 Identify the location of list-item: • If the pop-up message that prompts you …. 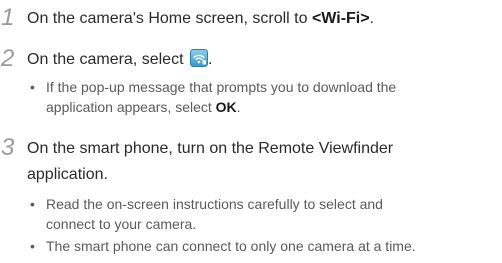
(213, 97).